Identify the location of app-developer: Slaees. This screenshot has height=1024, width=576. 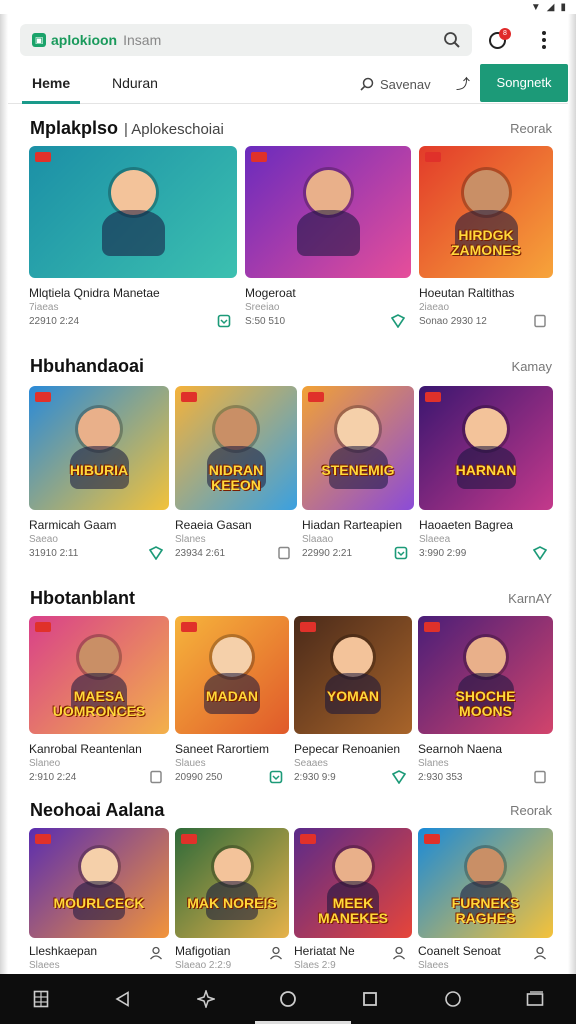
(433, 965).